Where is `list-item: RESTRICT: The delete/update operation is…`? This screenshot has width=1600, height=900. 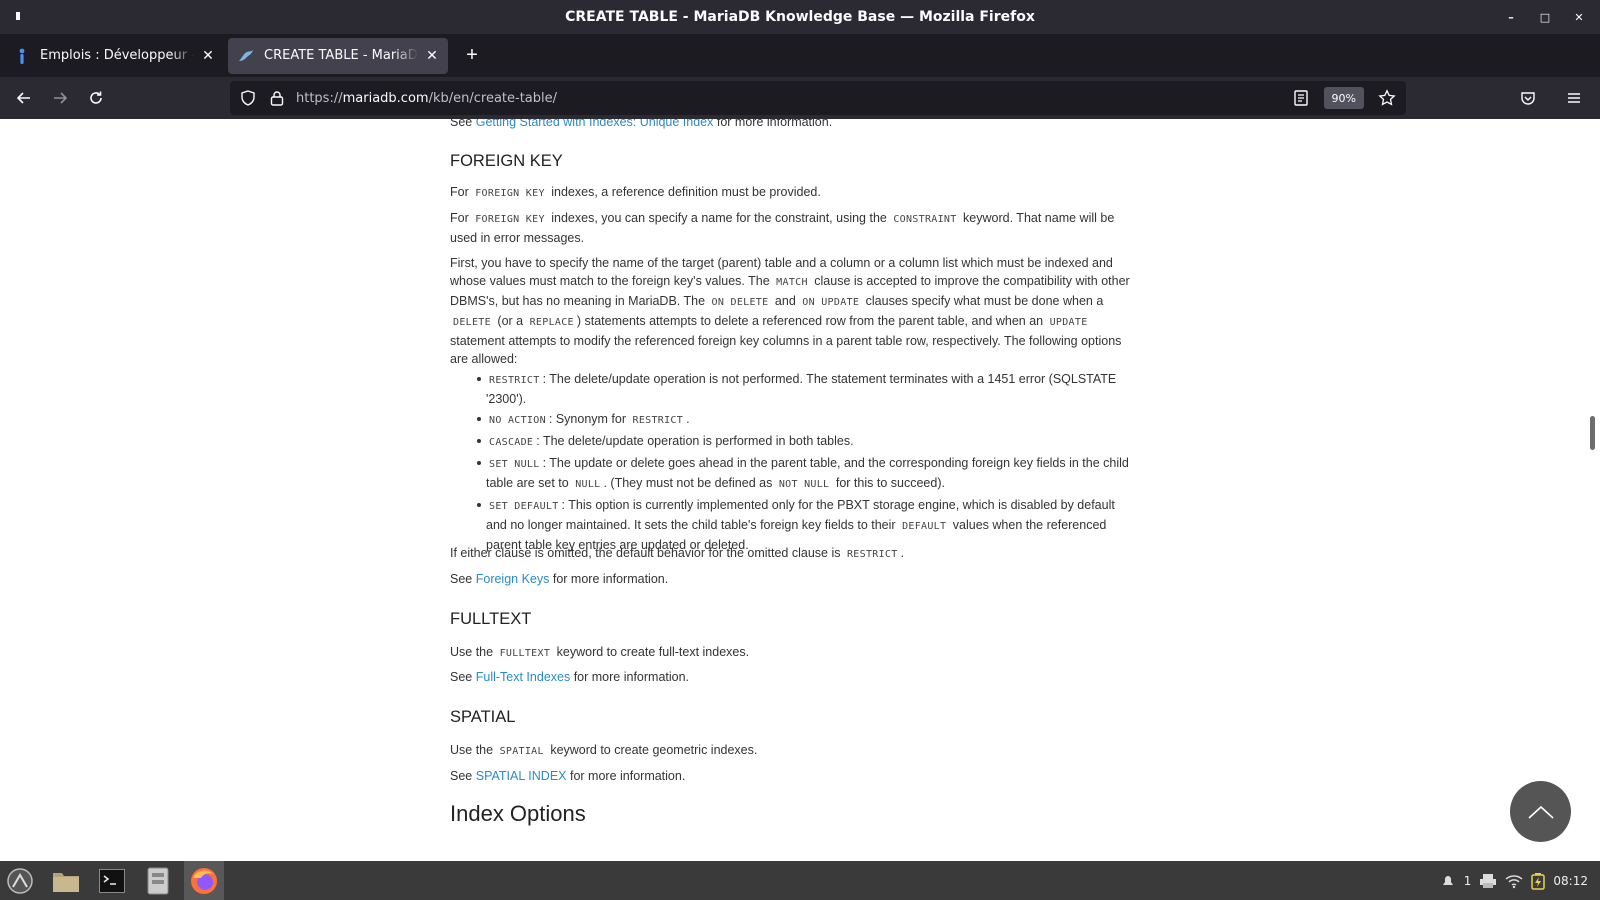 list-item: RESTRICT: The delete/update operation is… is located at coordinates (790, 389).